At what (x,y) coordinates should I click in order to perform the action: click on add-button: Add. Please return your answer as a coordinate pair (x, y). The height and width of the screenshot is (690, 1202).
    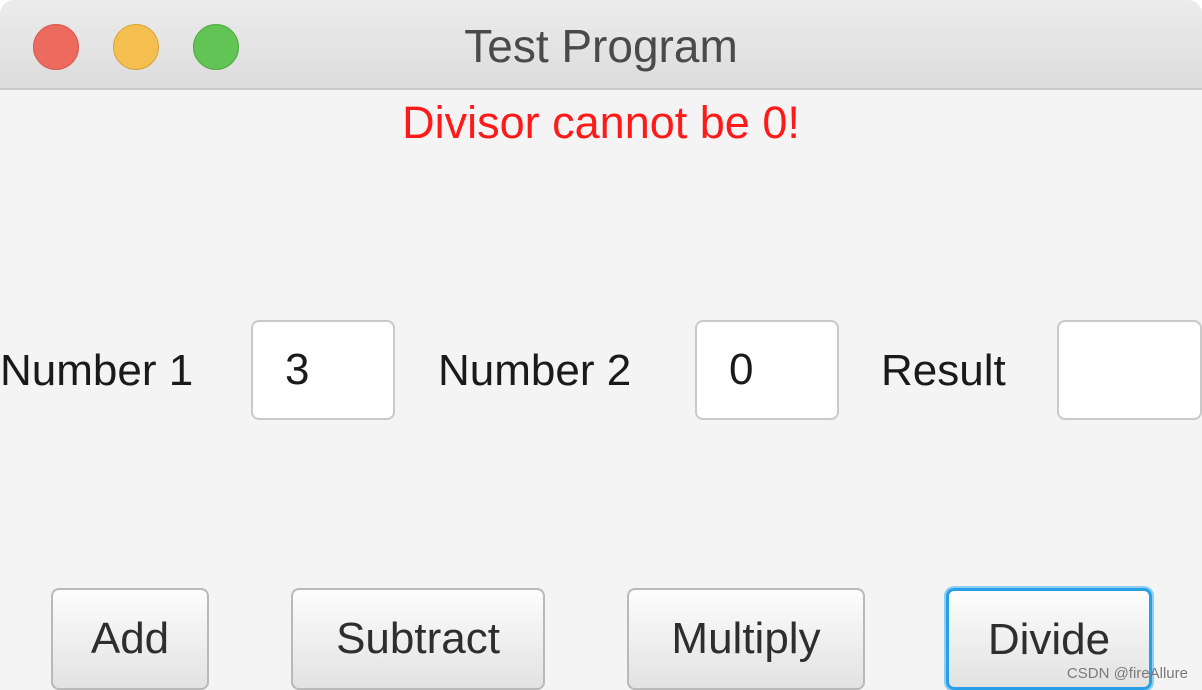
    Looking at the image, I should click on (130, 639).